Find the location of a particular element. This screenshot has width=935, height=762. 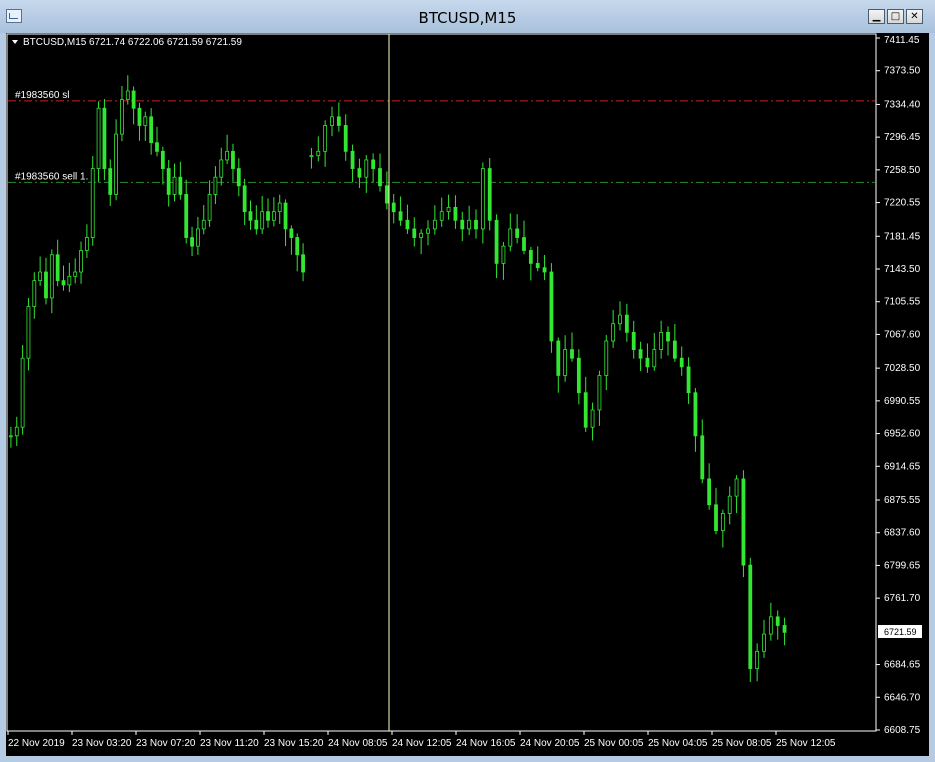

time-tick-label: 25 Nov 04:05 is located at coordinates (678, 743).